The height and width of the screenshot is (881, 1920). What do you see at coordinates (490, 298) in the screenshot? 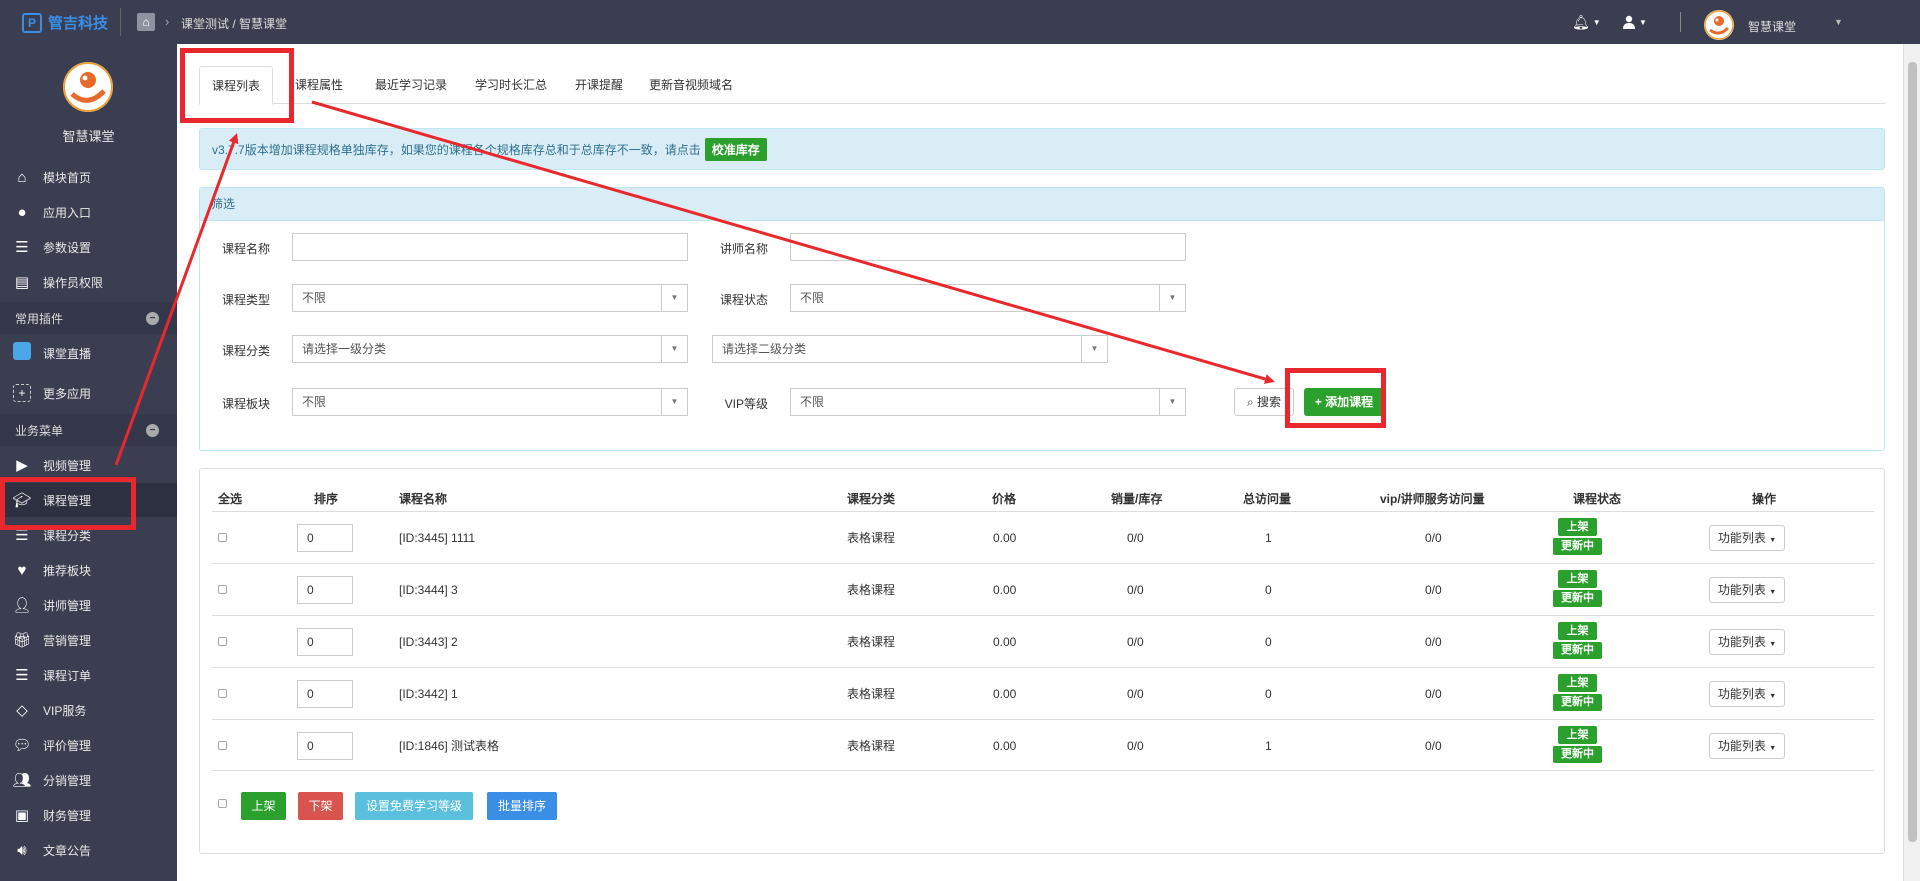
I see `course-type-select: 不限 ▼` at bounding box center [490, 298].